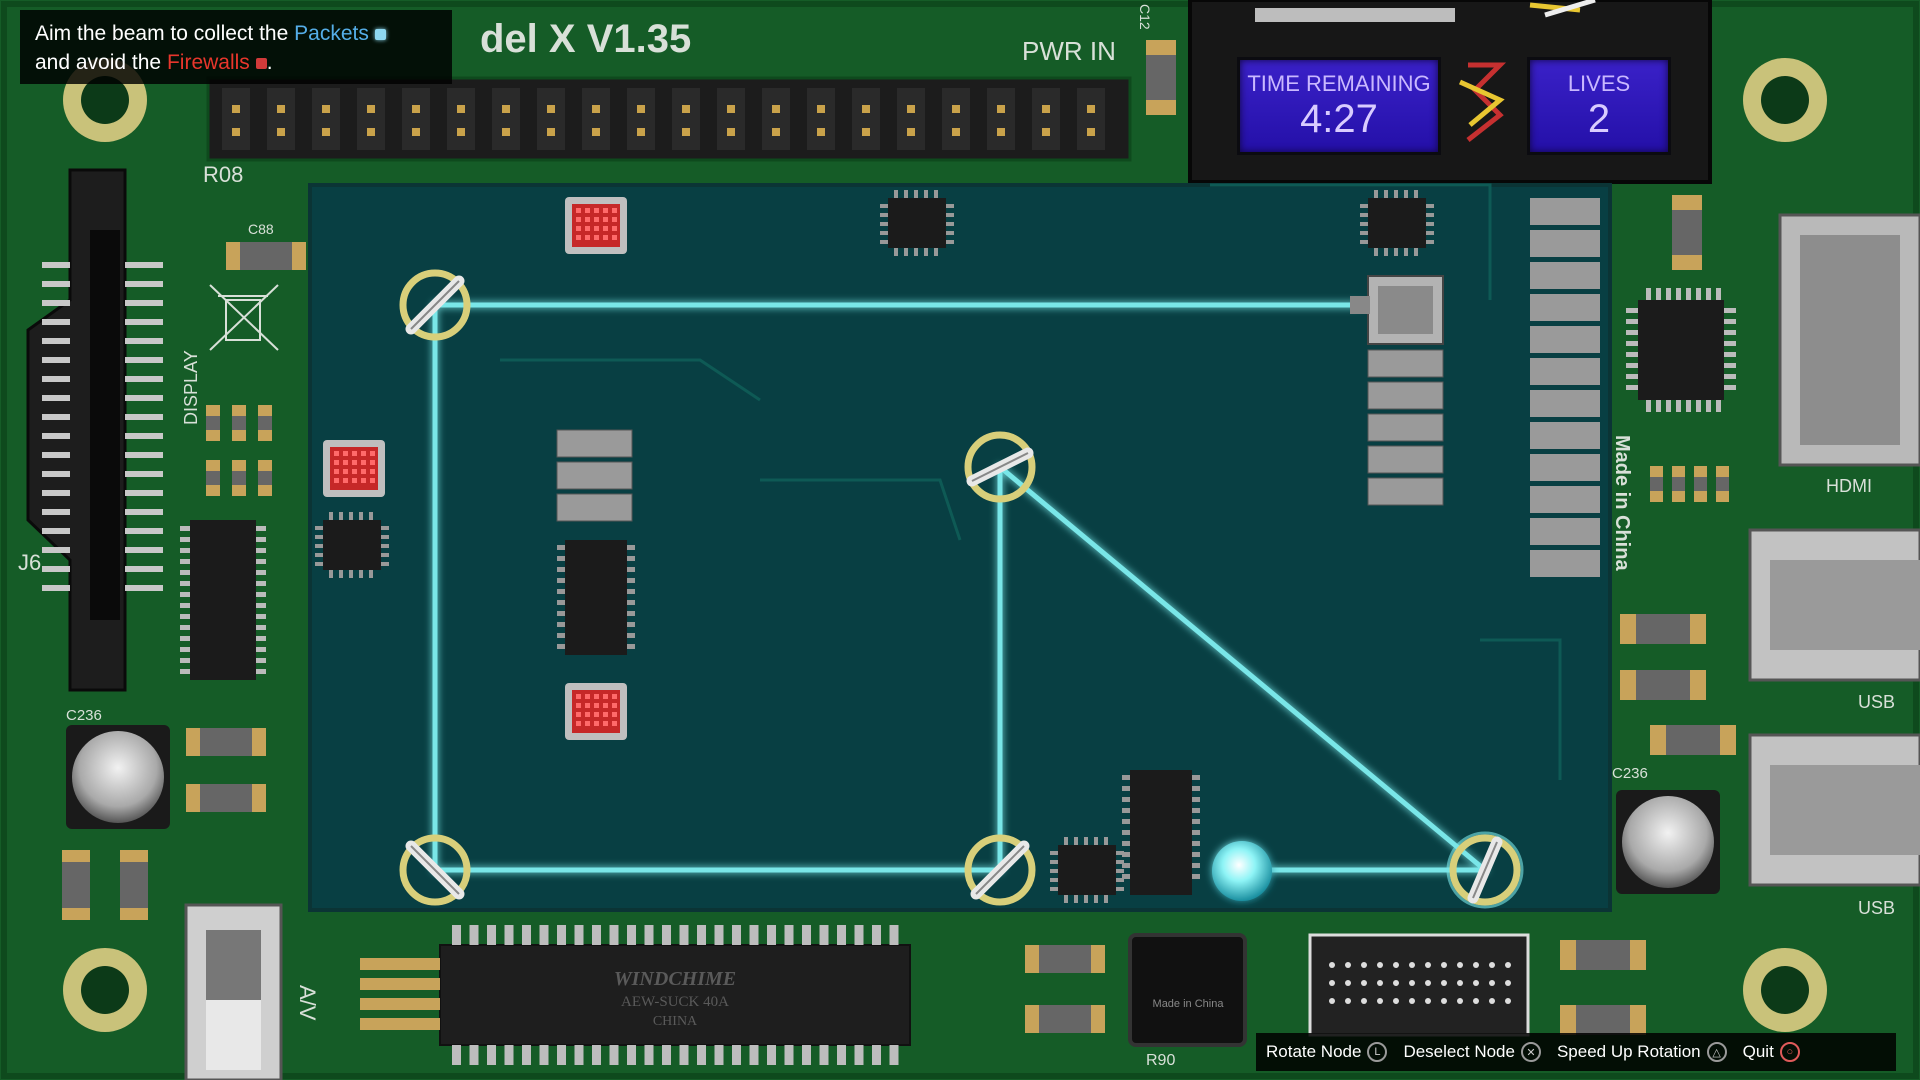 The image size is (1920, 1080). What do you see at coordinates (233, 991) in the screenshot?
I see `av-jack` at bounding box center [233, 991].